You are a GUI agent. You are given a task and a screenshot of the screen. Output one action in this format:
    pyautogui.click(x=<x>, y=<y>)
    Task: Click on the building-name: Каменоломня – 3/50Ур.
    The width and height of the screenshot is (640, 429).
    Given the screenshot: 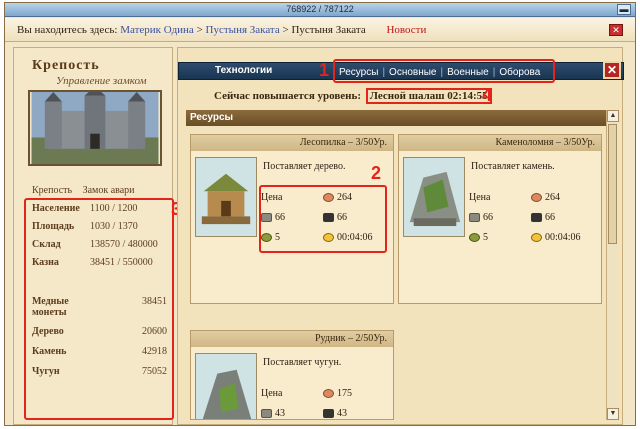 What is the action you would take?
    pyautogui.click(x=500, y=143)
    